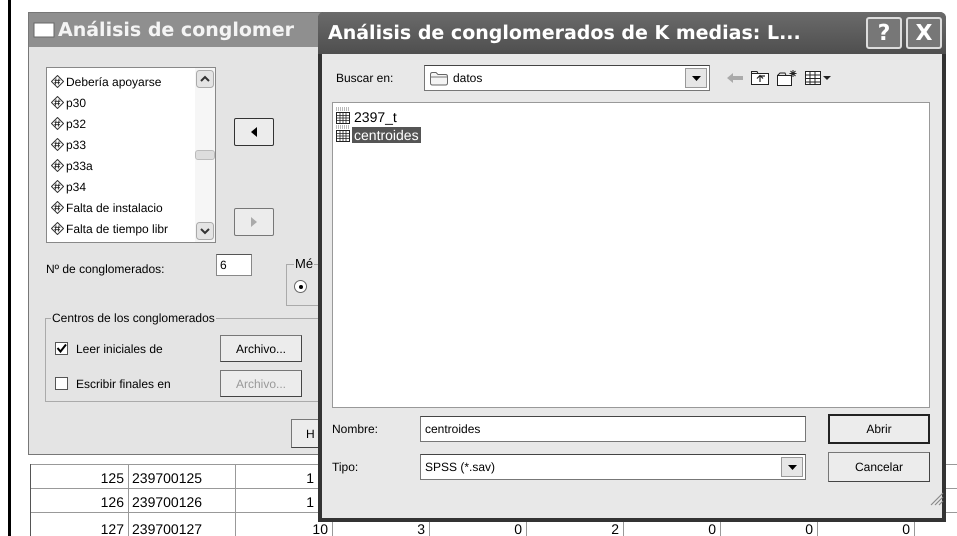 The height and width of the screenshot is (536, 957). What do you see at coordinates (364, 78) in the screenshot?
I see `look-in-label: Buscar en:` at bounding box center [364, 78].